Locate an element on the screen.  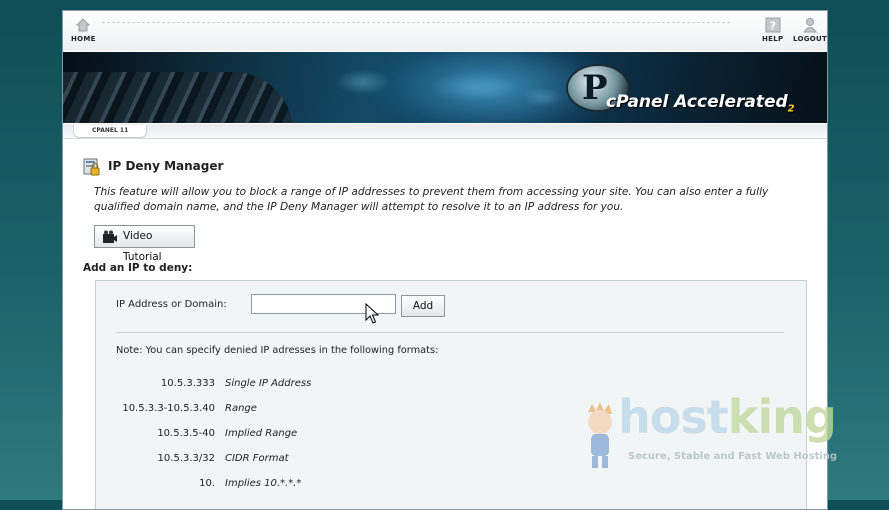
ip-deny-manager-icon is located at coordinates (91, 167).